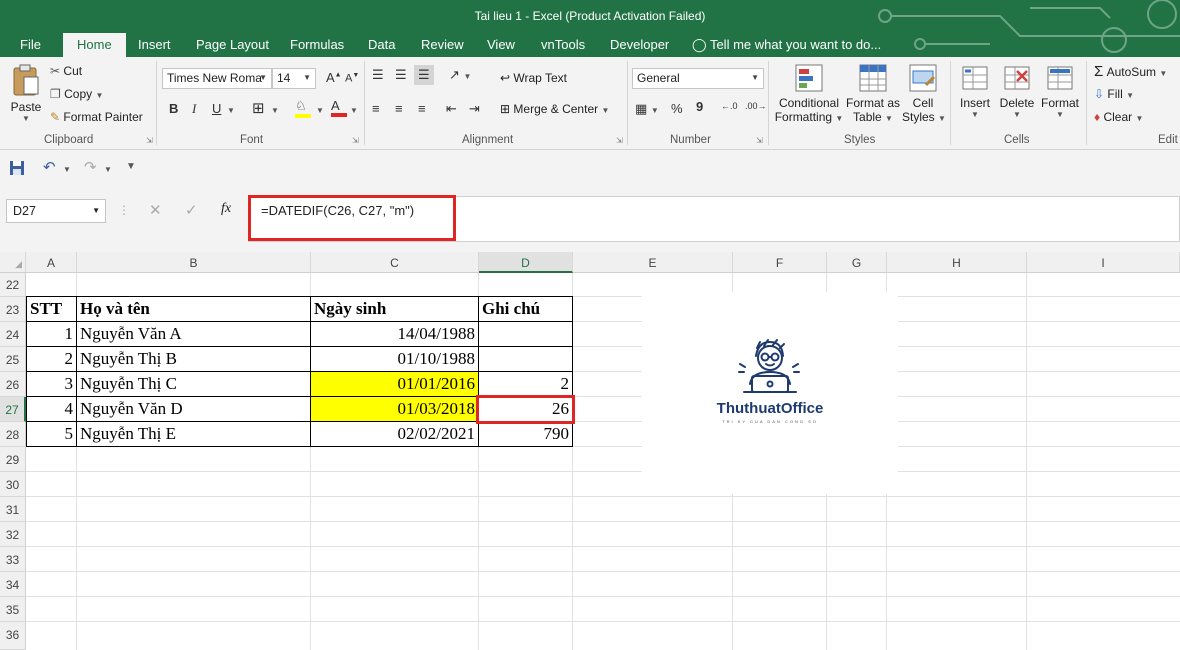 The width and height of the screenshot is (1180, 650). What do you see at coordinates (13, 509) in the screenshot?
I see `row-header-31: 31` at bounding box center [13, 509].